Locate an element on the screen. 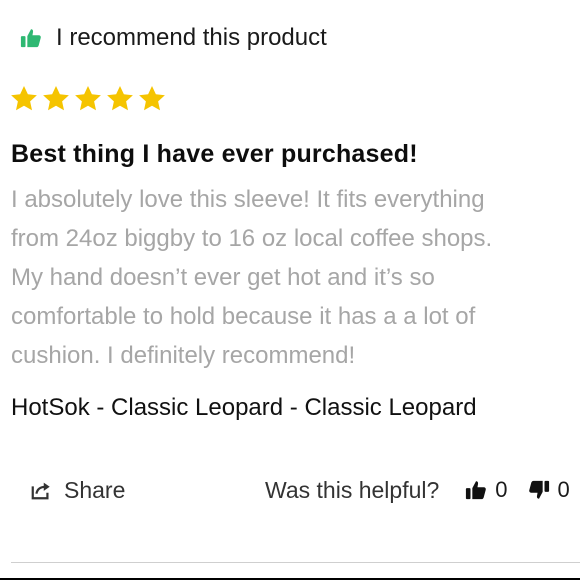 The height and width of the screenshot is (580, 580). thumbs-down-icon is located at coordinates (539, 490).